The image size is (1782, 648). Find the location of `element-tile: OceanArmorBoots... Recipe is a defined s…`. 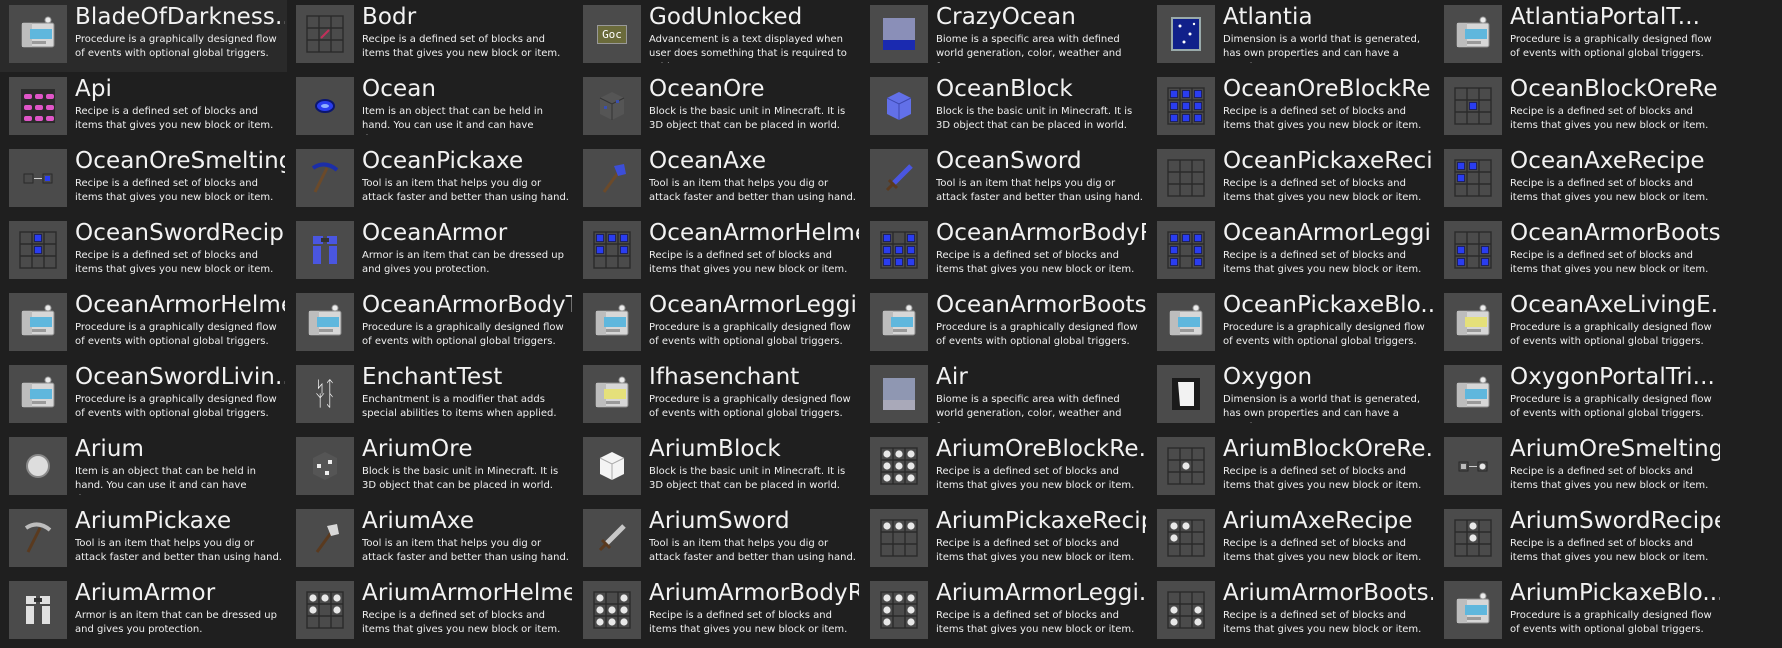

element-tile: OceanArmorBoots... Recipe is a defined s… is located at coordinates (1578, 252).